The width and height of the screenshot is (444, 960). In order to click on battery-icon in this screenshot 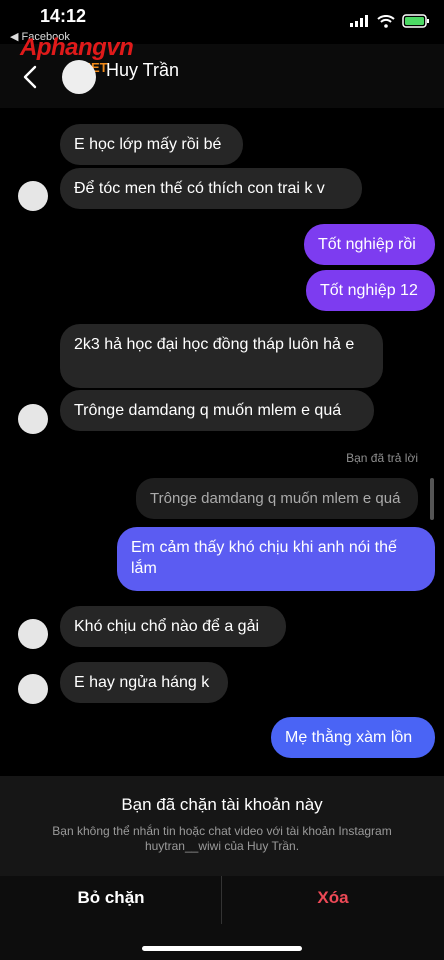, I will do `click(415, 21)`.